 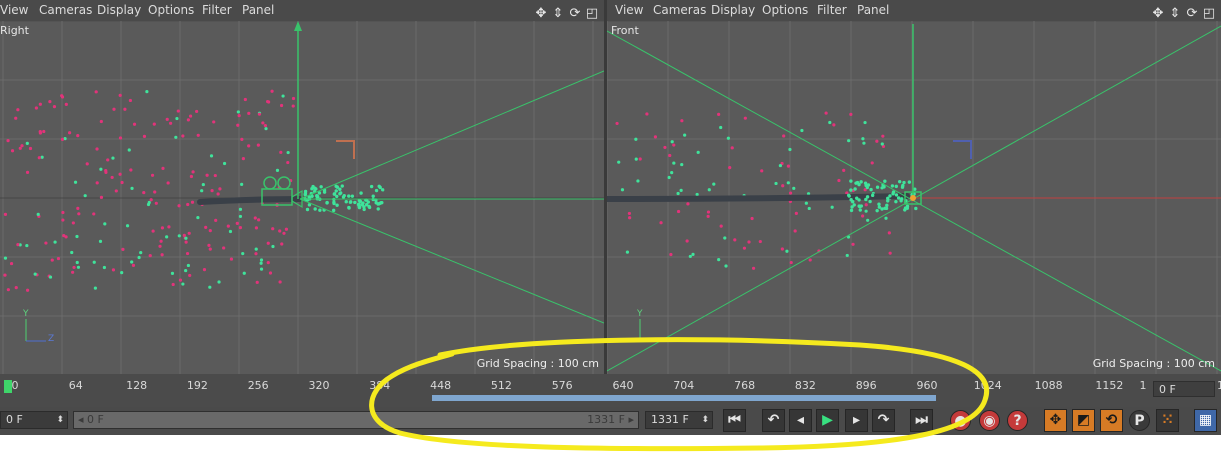 I want to click on next-key-button: ↷, so click(x=883, y=420).